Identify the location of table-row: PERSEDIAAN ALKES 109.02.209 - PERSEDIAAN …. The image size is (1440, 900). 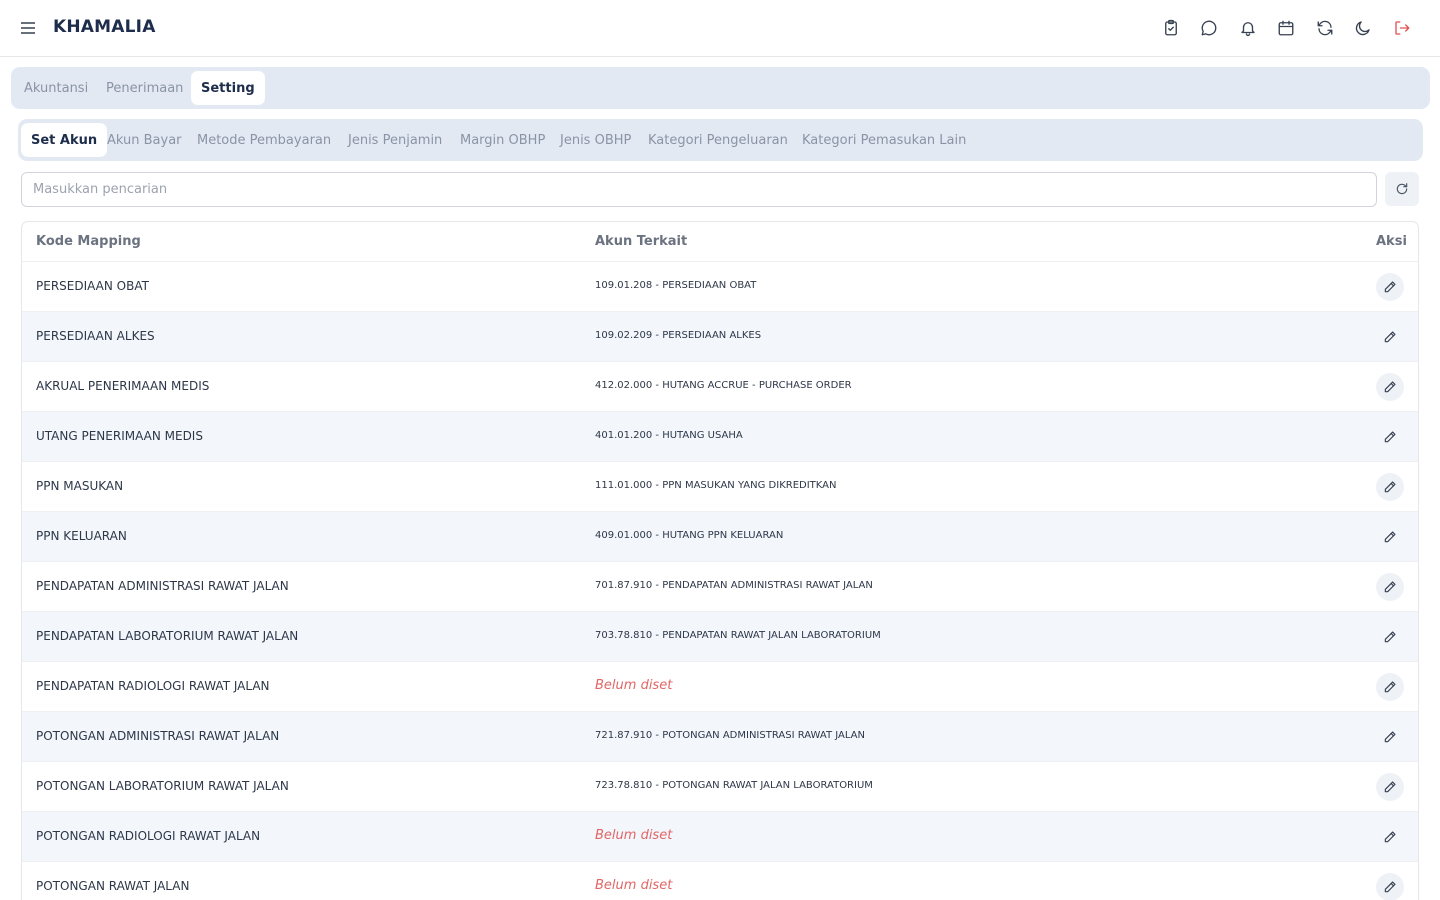
(720, 337).